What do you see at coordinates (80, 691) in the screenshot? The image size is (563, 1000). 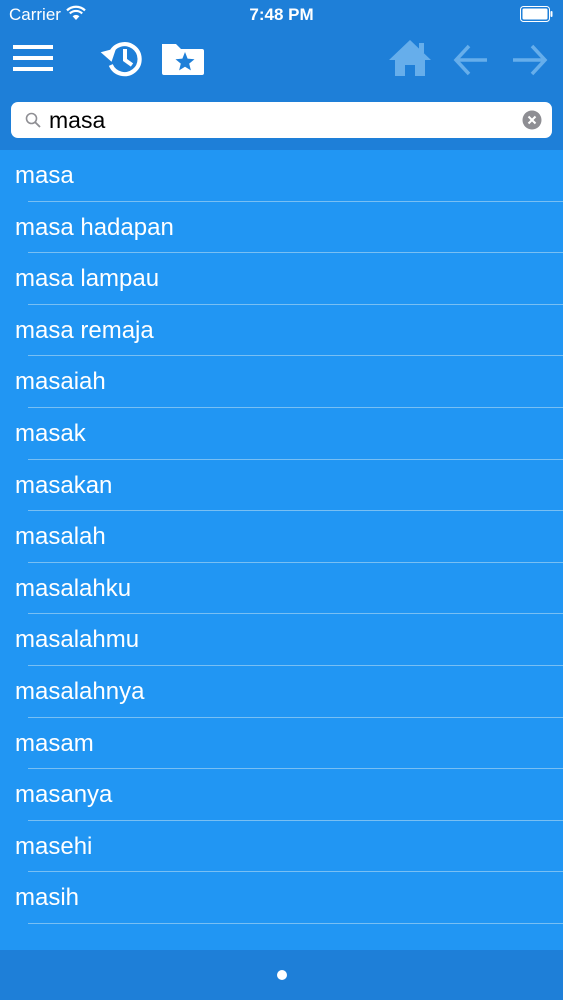 I see `result-word: masalahnya` at bounding box center [80, 691].